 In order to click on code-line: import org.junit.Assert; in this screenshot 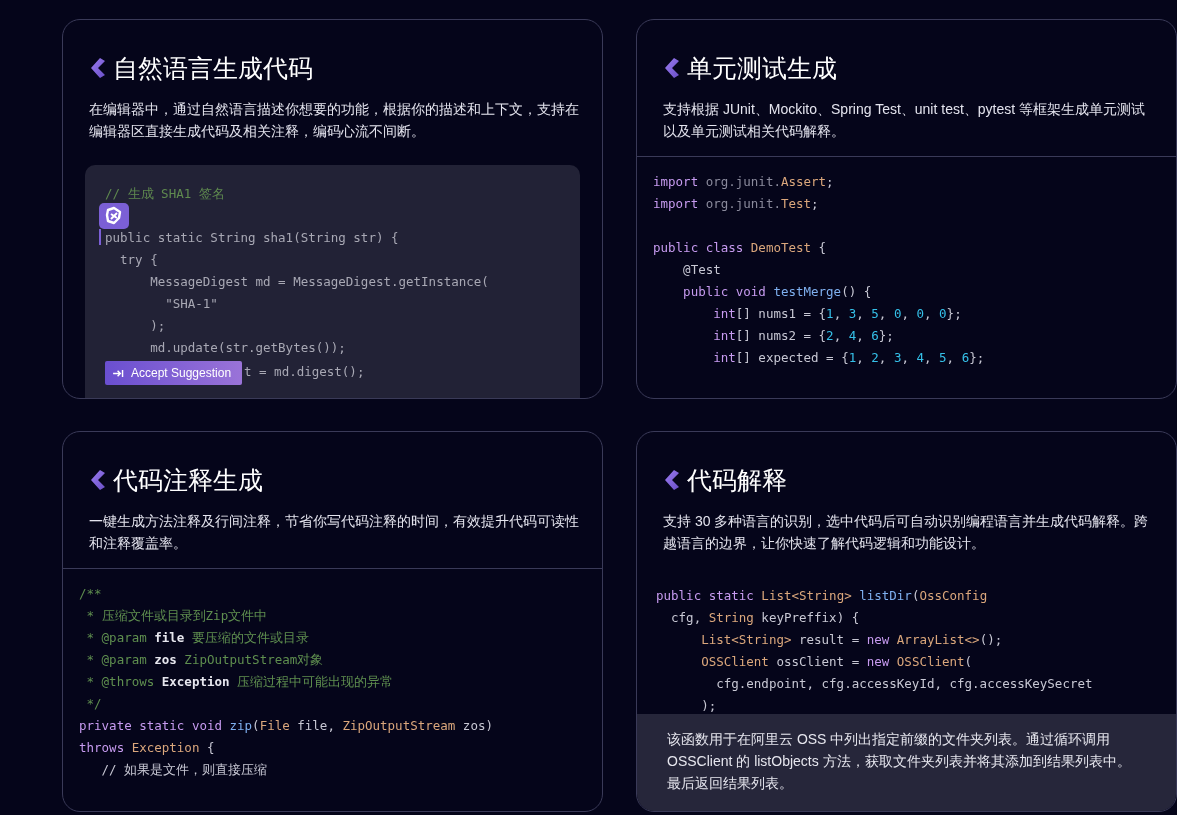, I will do `click(743, 182)`.